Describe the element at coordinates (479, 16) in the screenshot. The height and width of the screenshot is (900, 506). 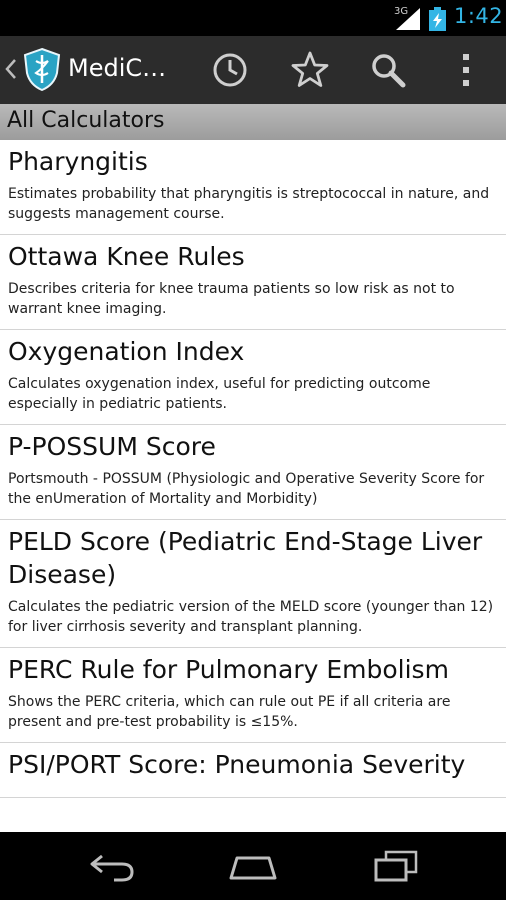
I see `clock-time: 1:42` at that location.